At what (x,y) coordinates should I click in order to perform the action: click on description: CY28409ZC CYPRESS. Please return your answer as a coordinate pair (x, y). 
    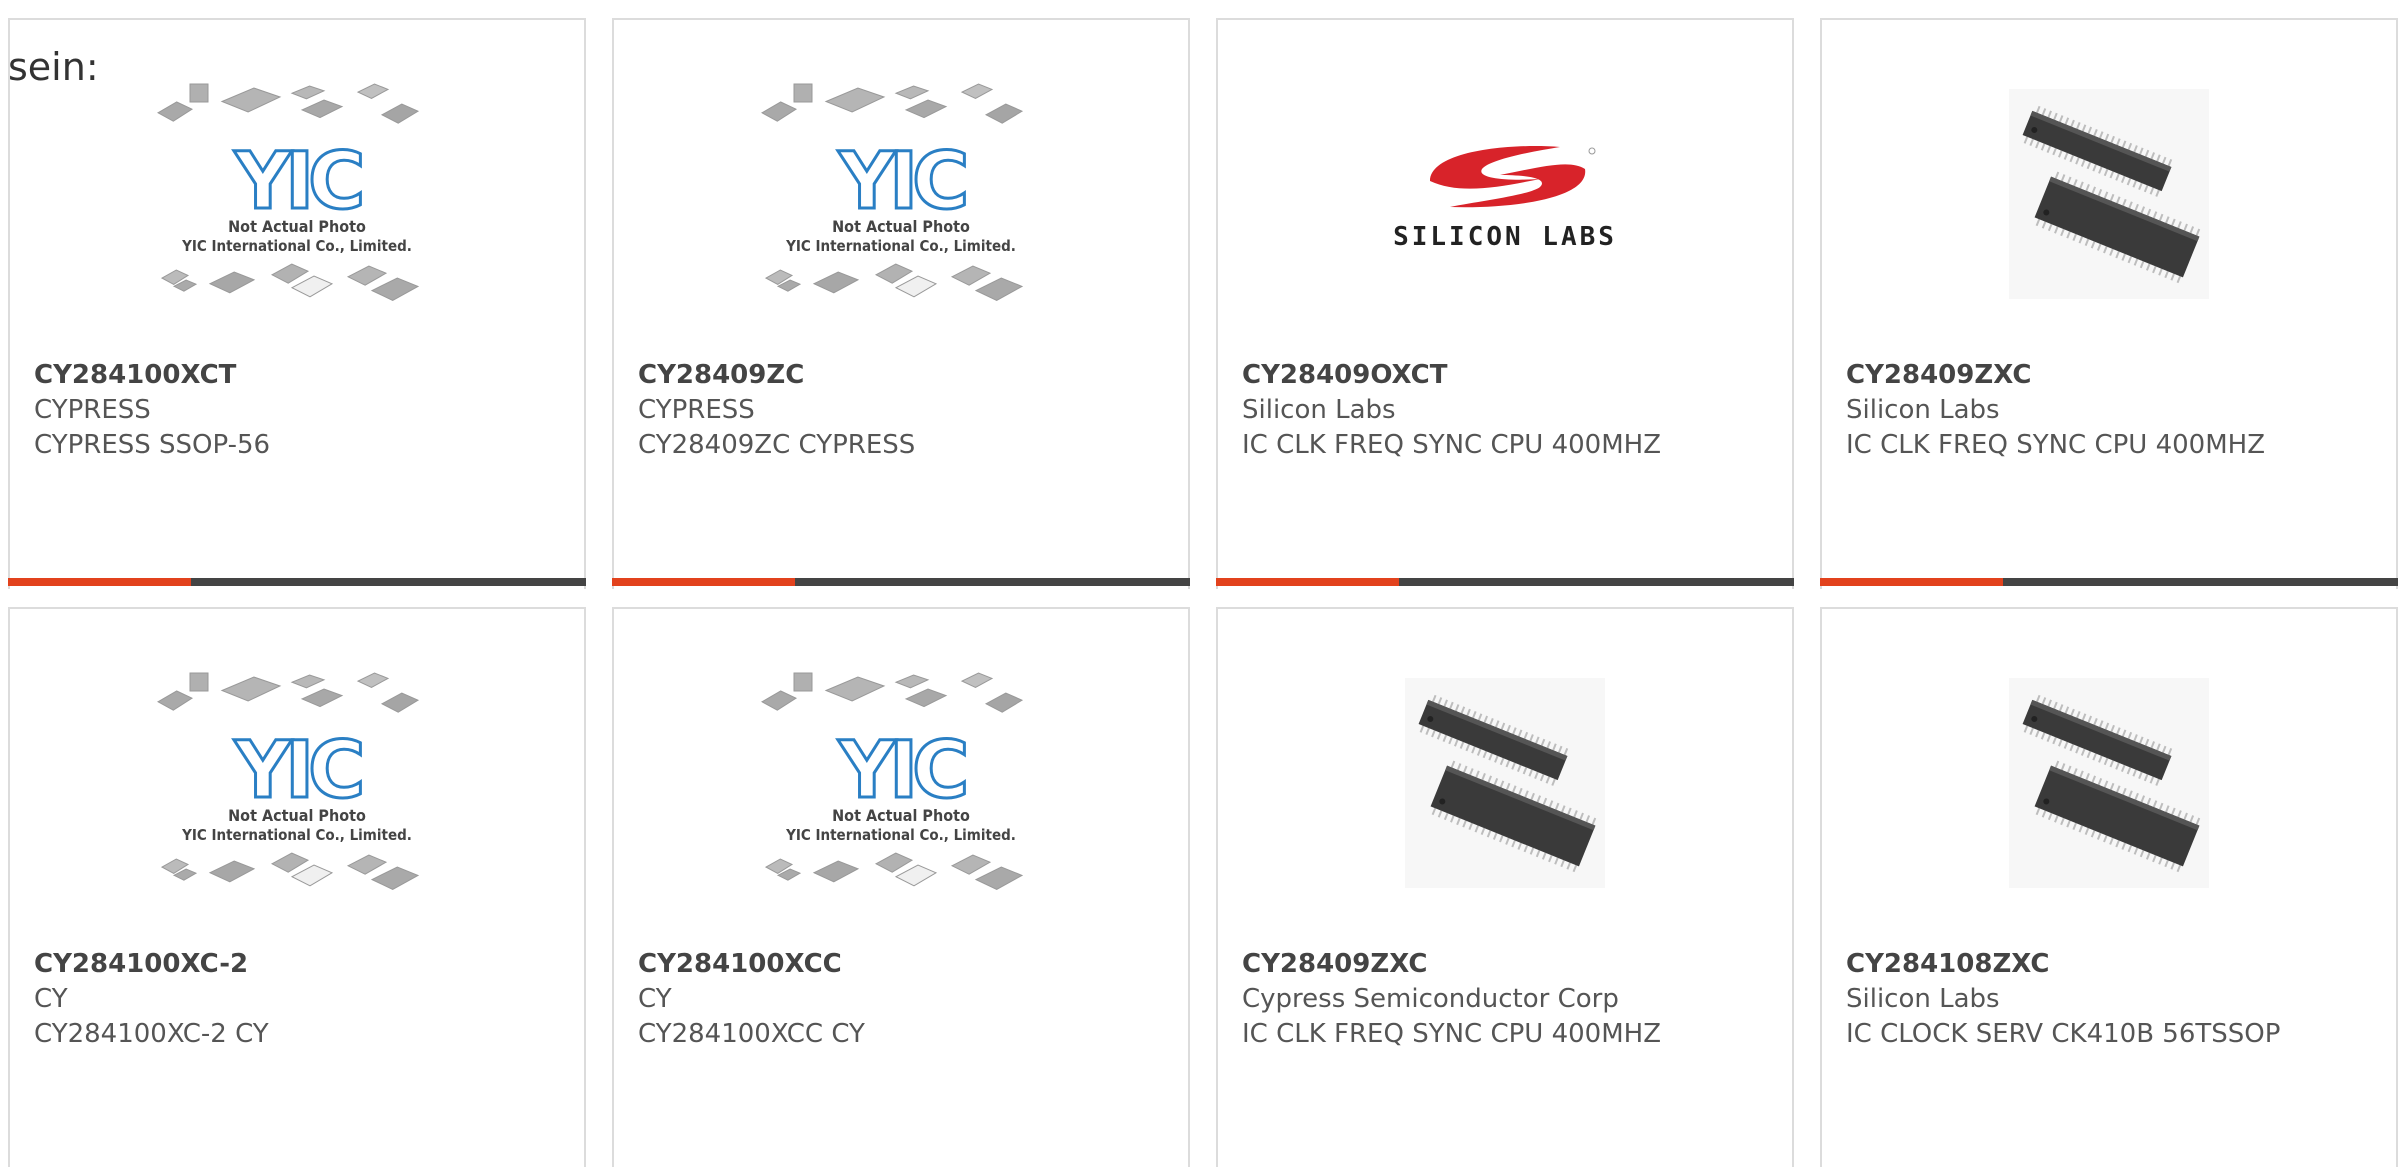
    Looking at the image, I should click on (777, 445).